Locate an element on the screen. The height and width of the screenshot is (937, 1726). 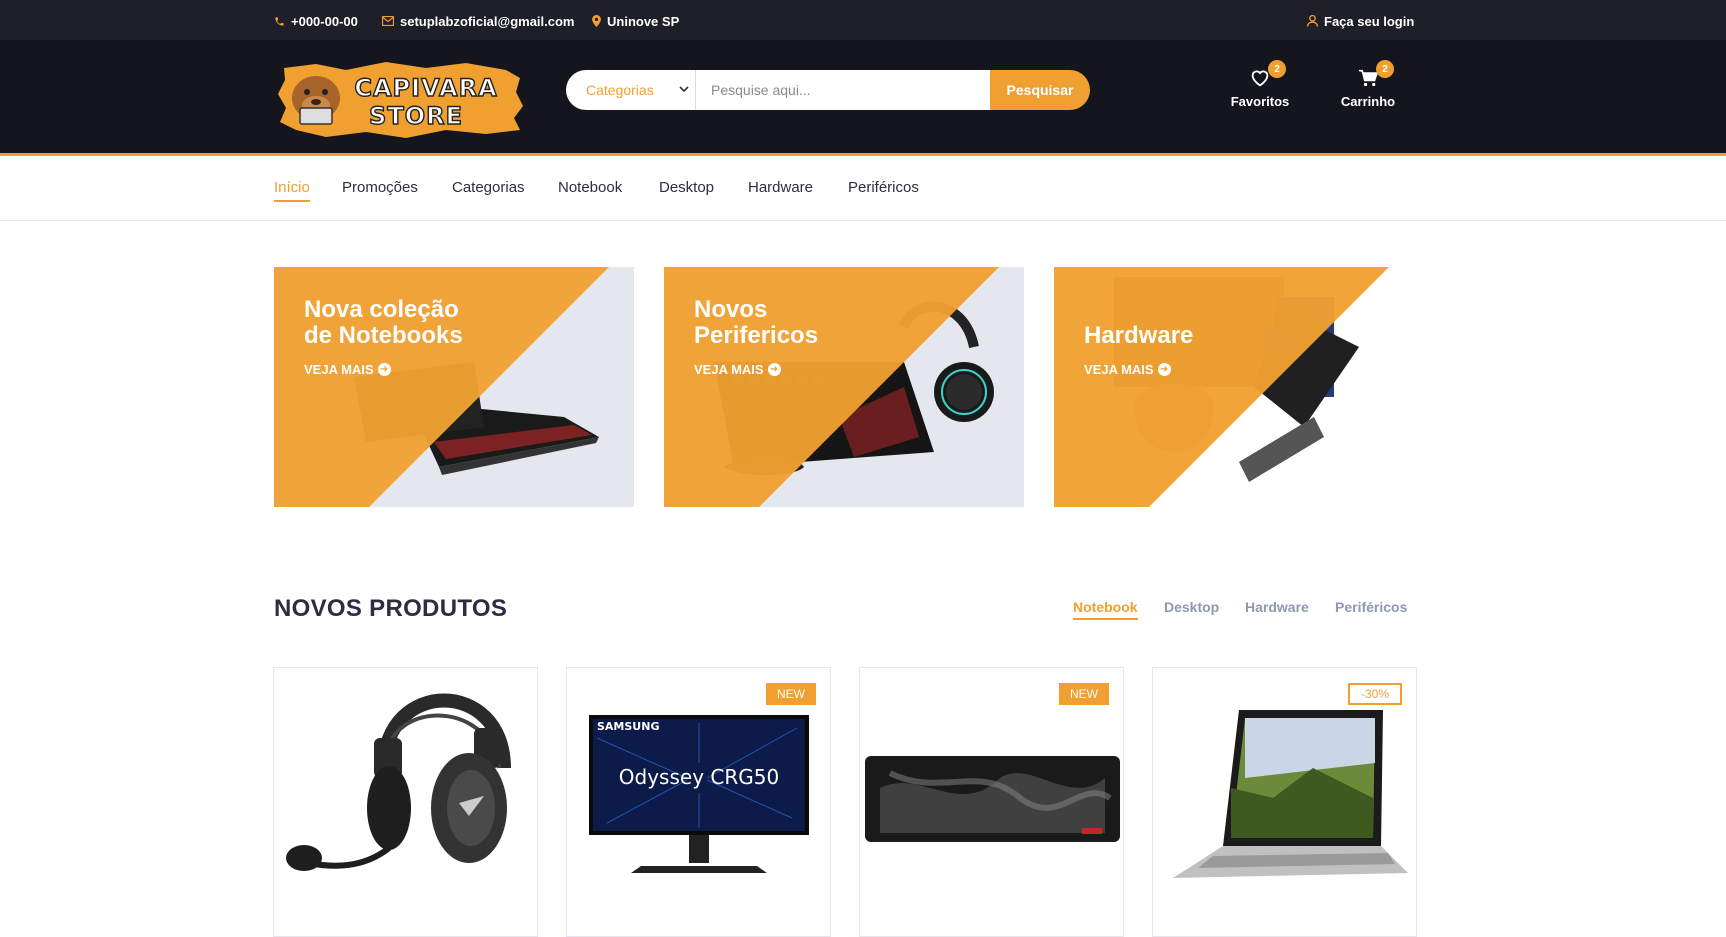
product-card: SAMSUNG Odyssey CRG50 NEW is located at coordinates (698, 802).